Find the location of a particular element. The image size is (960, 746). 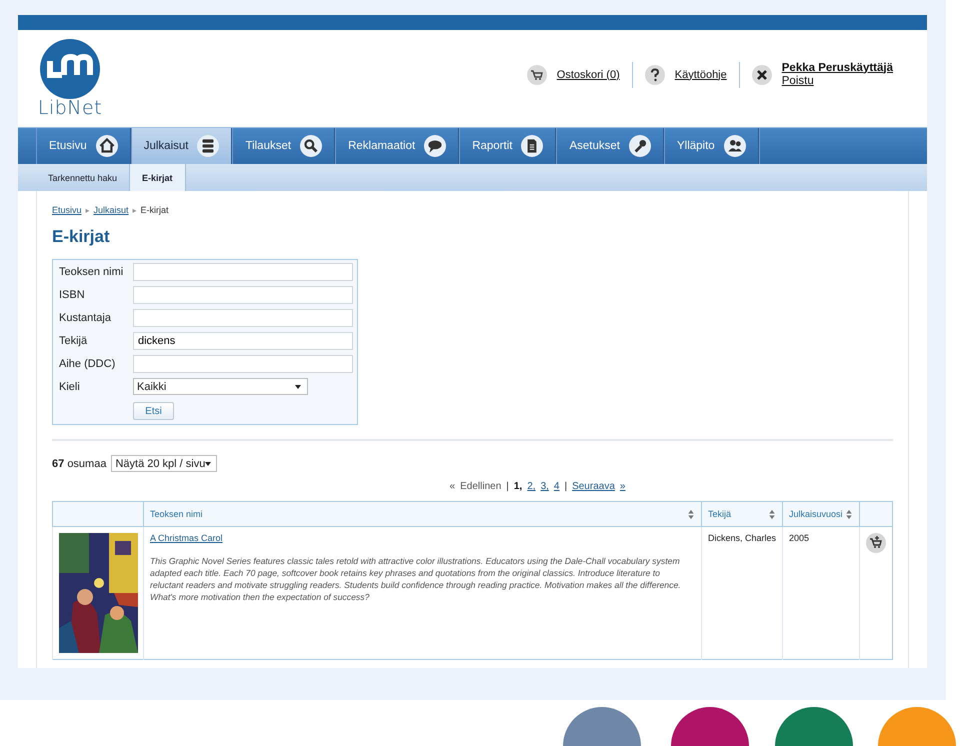

search-button: Etsi is located at coordinates (153, 411).